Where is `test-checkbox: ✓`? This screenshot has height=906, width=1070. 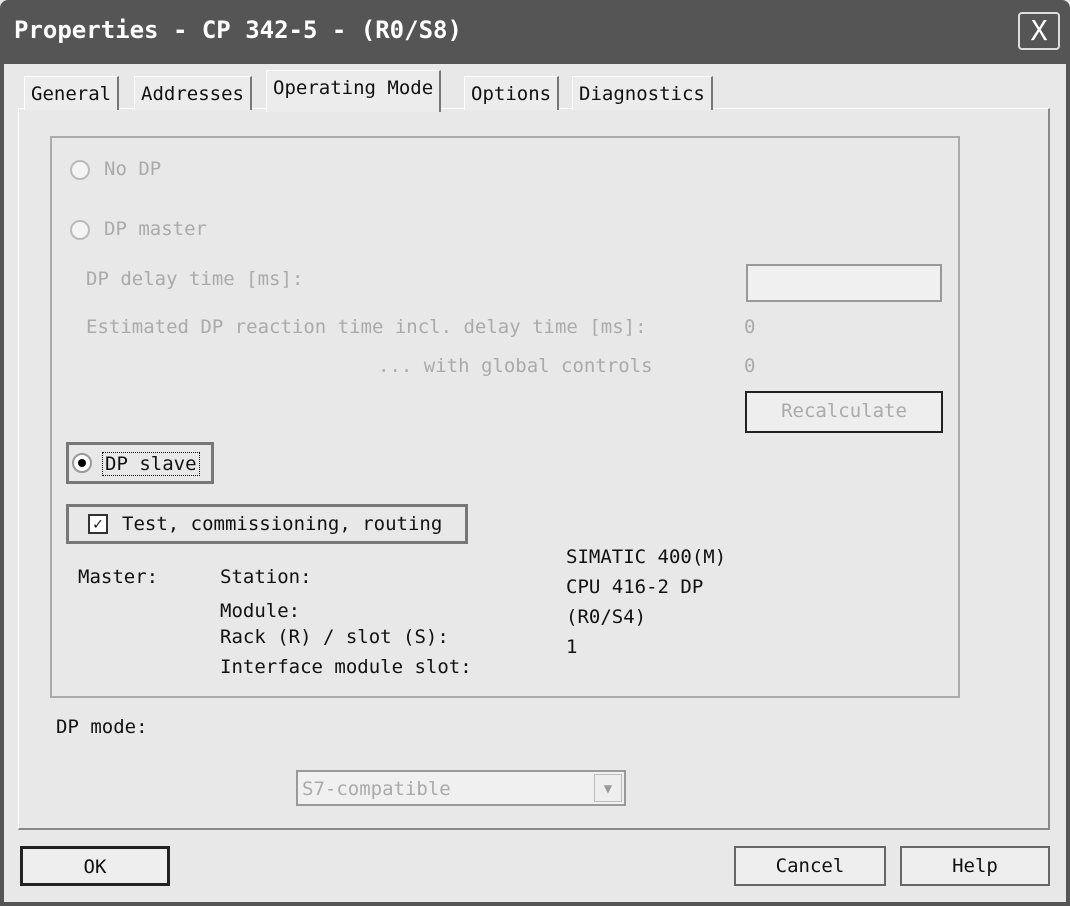
test-checkbox: ✓ is located at coordinates (98, 524).